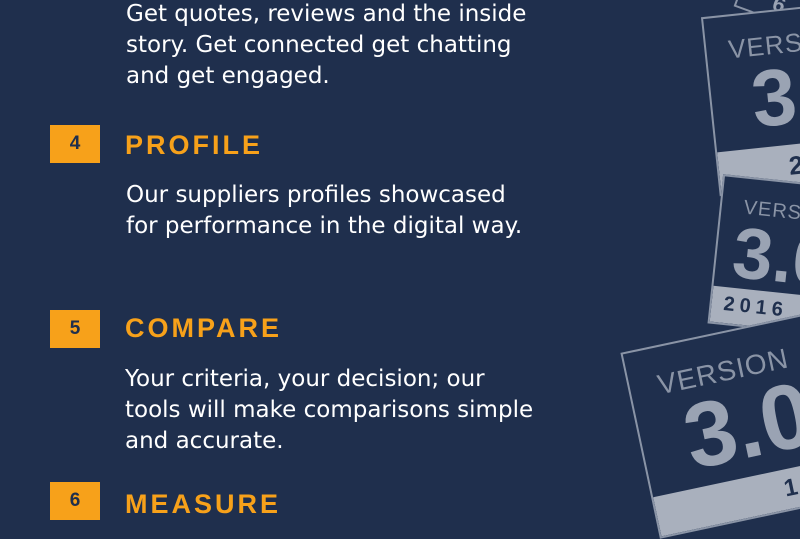  What do you see at coordinates (75, 501) in the screenshot?
I see `step-number-badge: 6` at bounding box center [75, 501].